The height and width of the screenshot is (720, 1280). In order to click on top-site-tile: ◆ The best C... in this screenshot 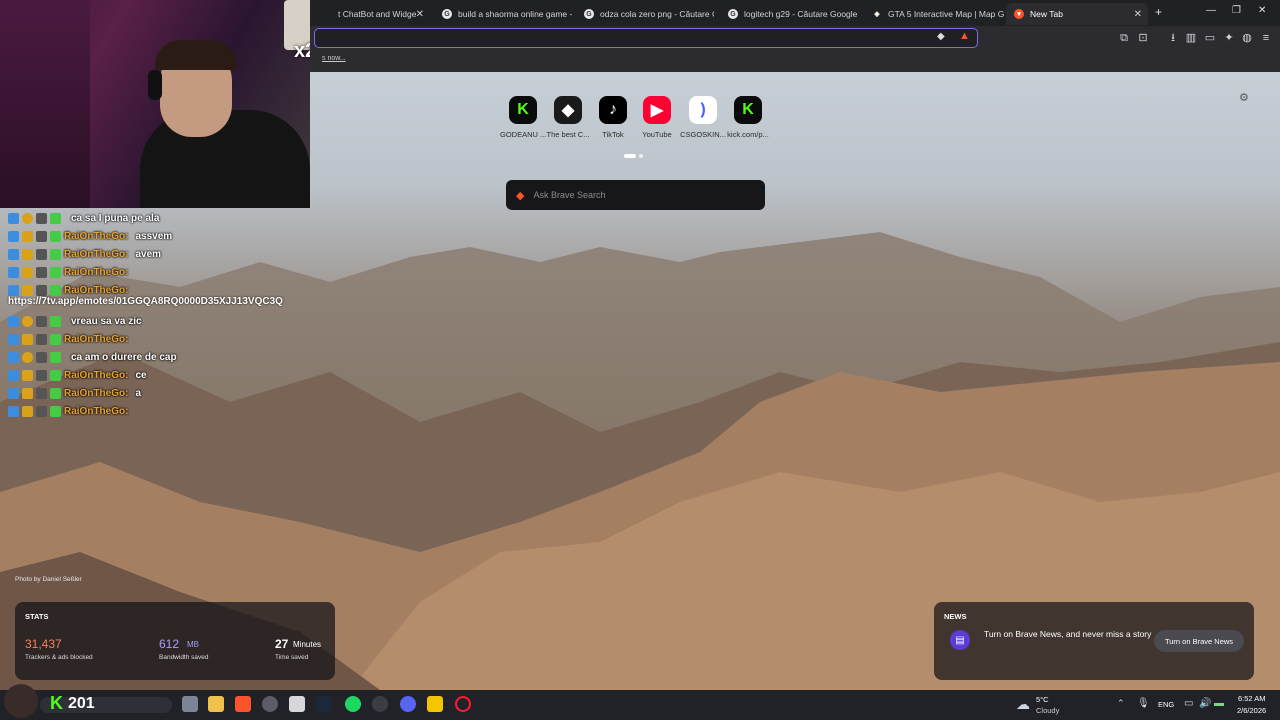, I will do `click(568, 117)`.